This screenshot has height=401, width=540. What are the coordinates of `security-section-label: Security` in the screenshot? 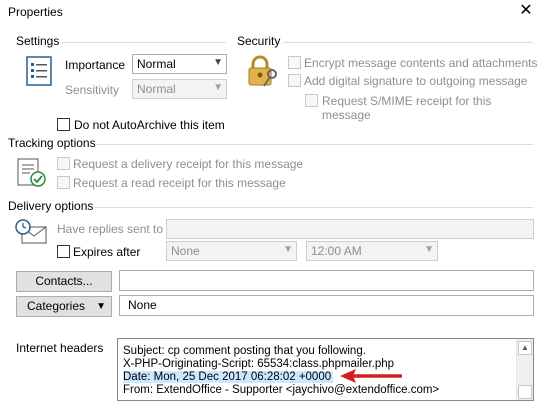 It's located at (259, 41).